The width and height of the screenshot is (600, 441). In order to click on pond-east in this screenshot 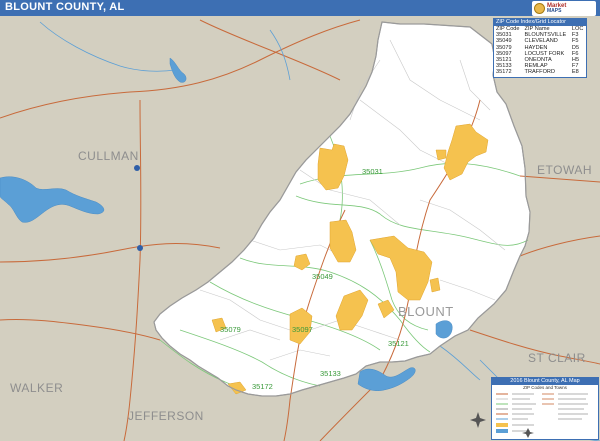, I will do `click(444, 329)`.